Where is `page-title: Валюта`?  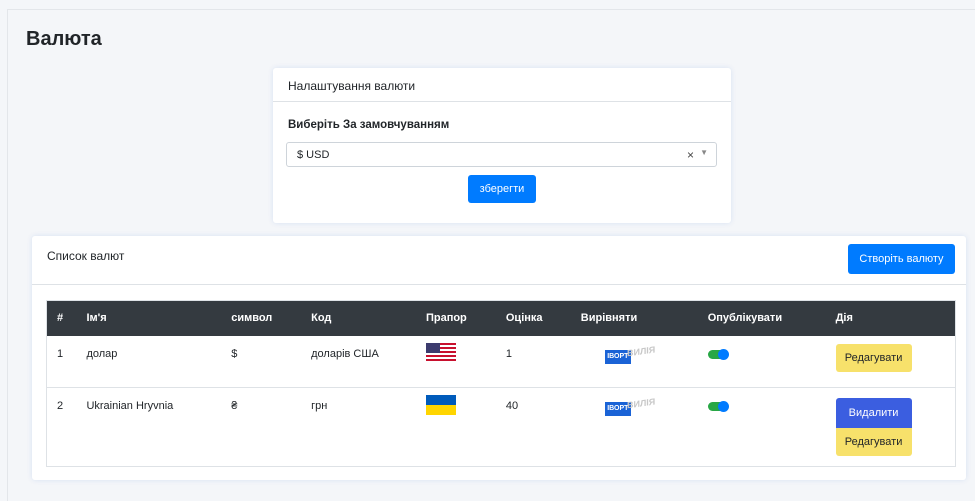 page-title: Валюта is located at coordinates (64, 39).